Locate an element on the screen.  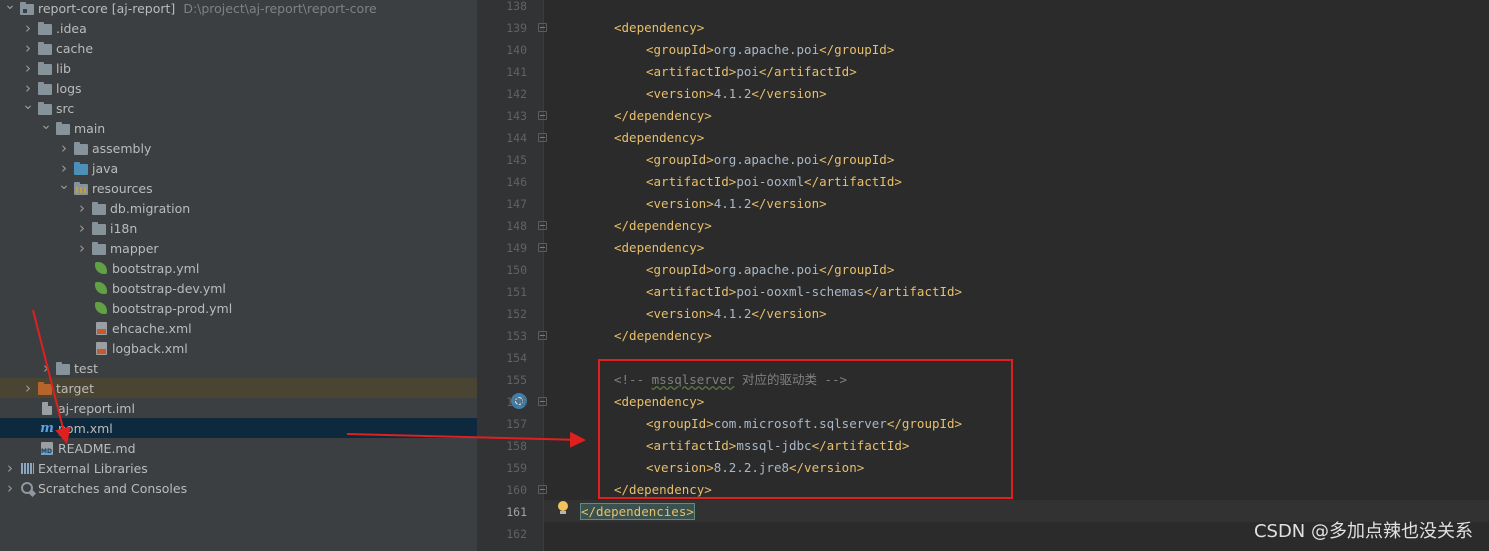
line-number: 159 is located at coordinates (502, 468).